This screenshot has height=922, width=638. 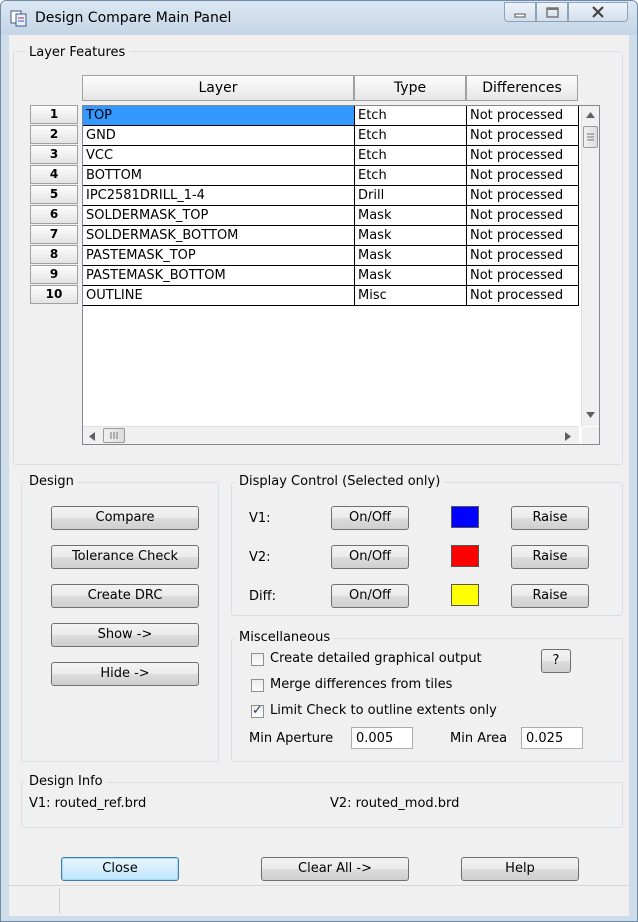 What do you see at coordinates (219, 116) in the screenshot?
I see `cell-layer: TOP` at bounding box center [219, 116].